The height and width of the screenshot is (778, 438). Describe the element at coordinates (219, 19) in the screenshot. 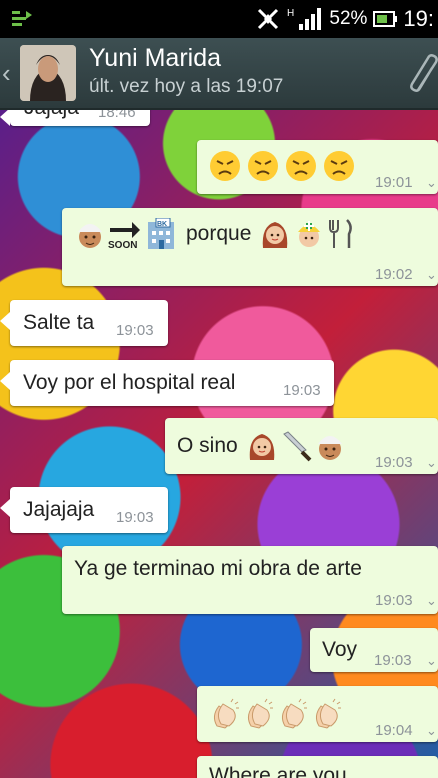

I see `status-bar: H 52% 19:` at that location.